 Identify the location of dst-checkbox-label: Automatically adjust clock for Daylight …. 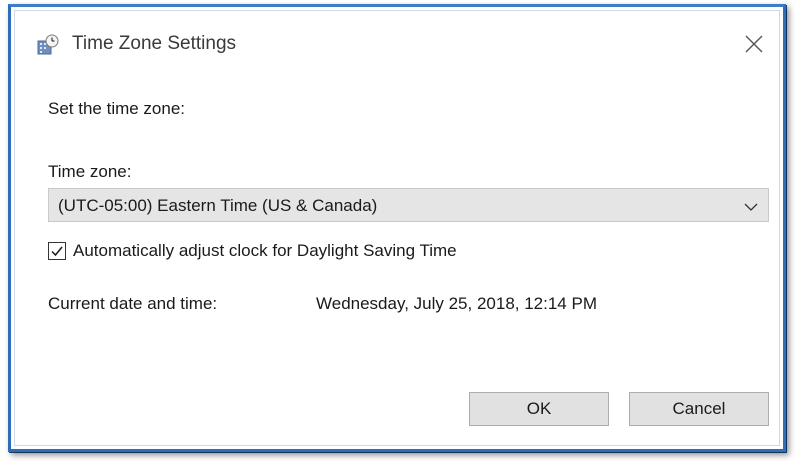
(265, 251).